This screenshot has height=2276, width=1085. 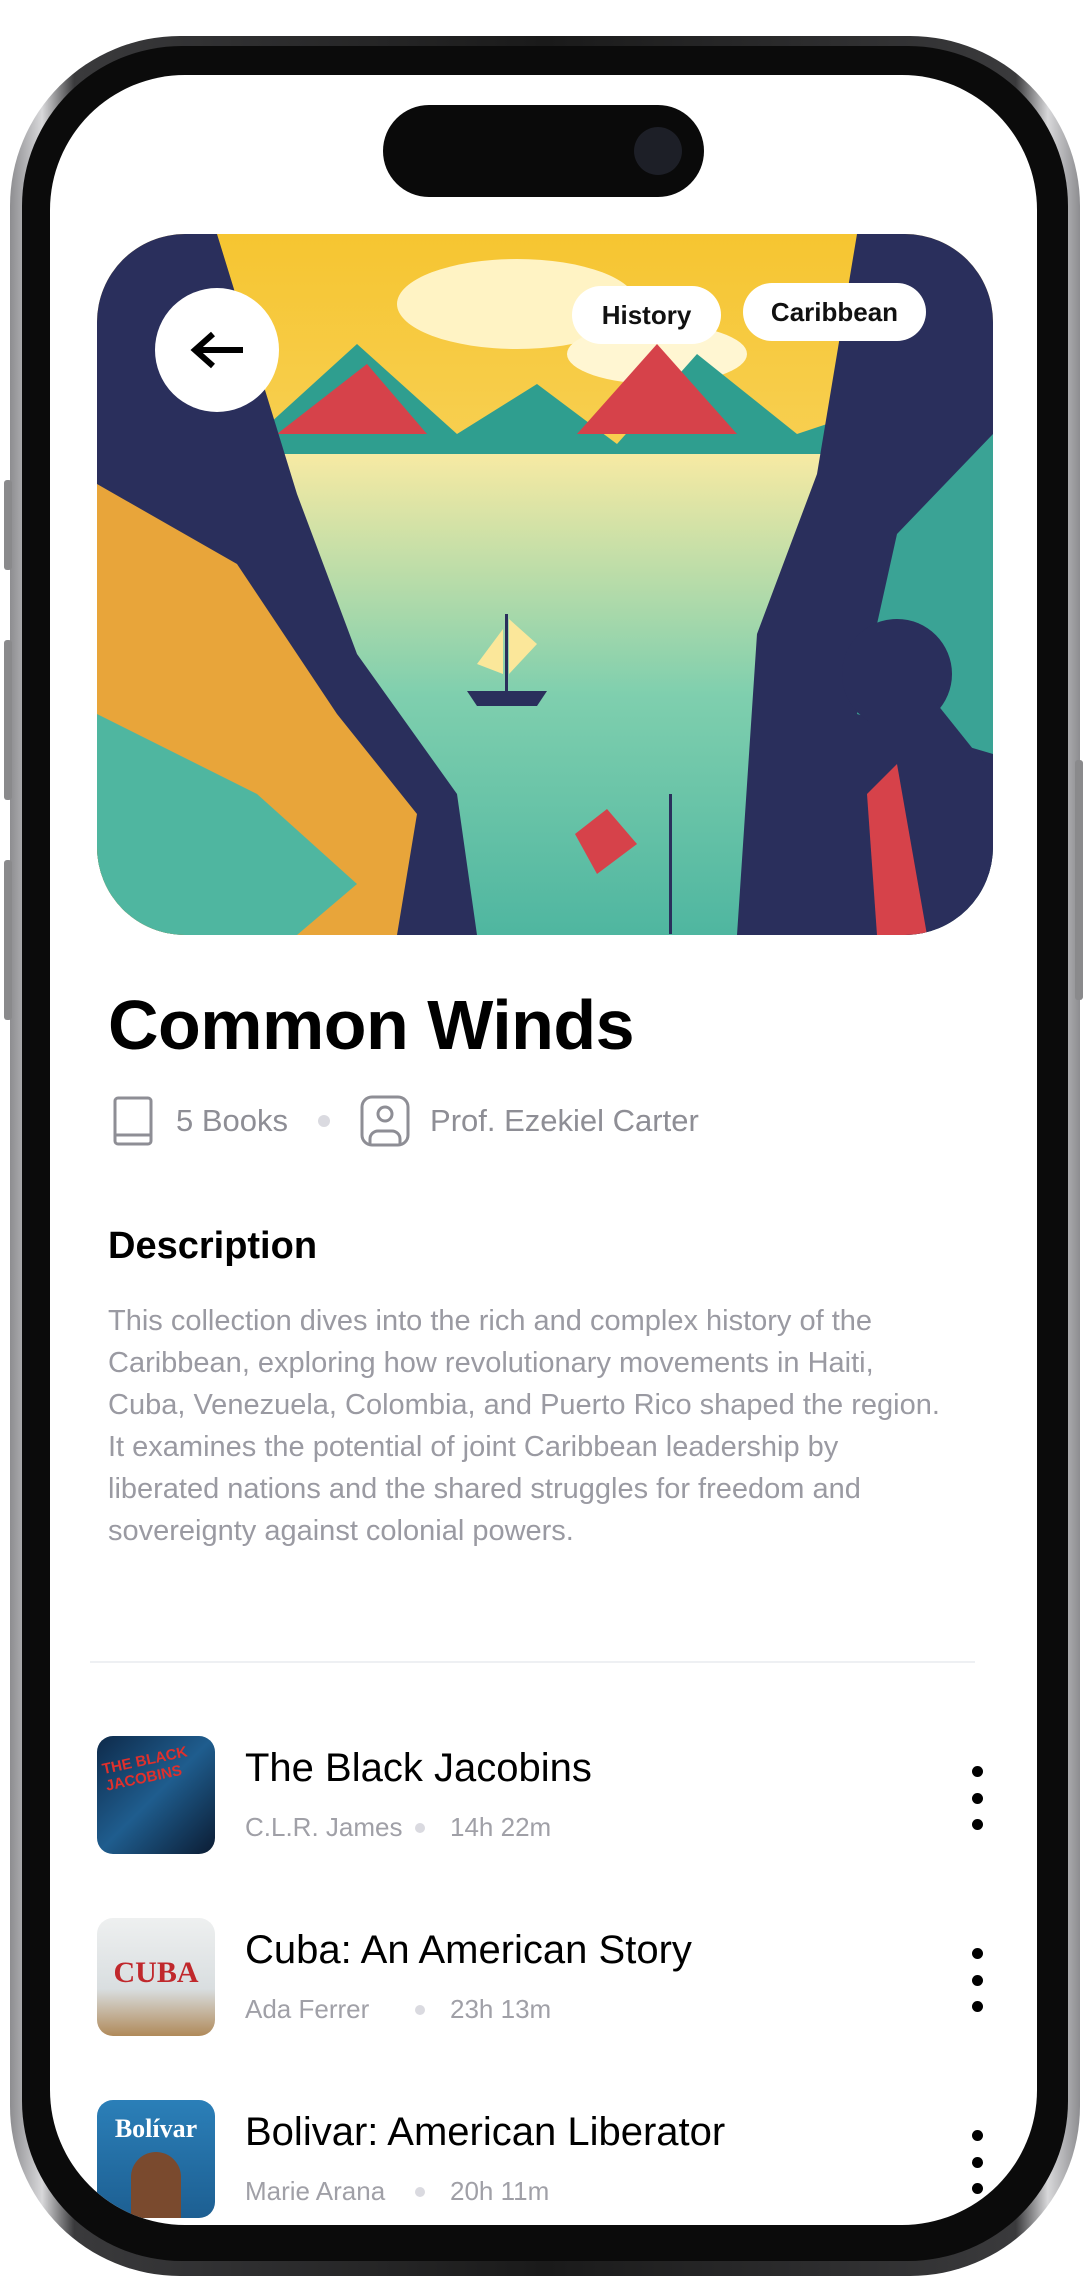 I want to click on arrow-left-icon, so click(x=216, y=350).